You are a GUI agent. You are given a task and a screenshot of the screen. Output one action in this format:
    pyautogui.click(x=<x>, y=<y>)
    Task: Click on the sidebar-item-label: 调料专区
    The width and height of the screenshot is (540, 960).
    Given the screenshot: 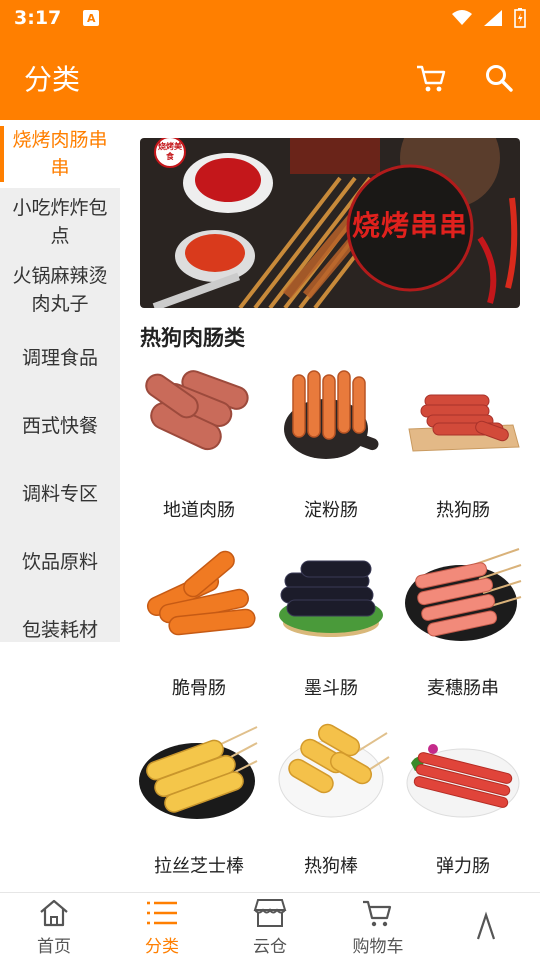 What is the action you would take?
    pyautogui.click(x=59, y=494)
    